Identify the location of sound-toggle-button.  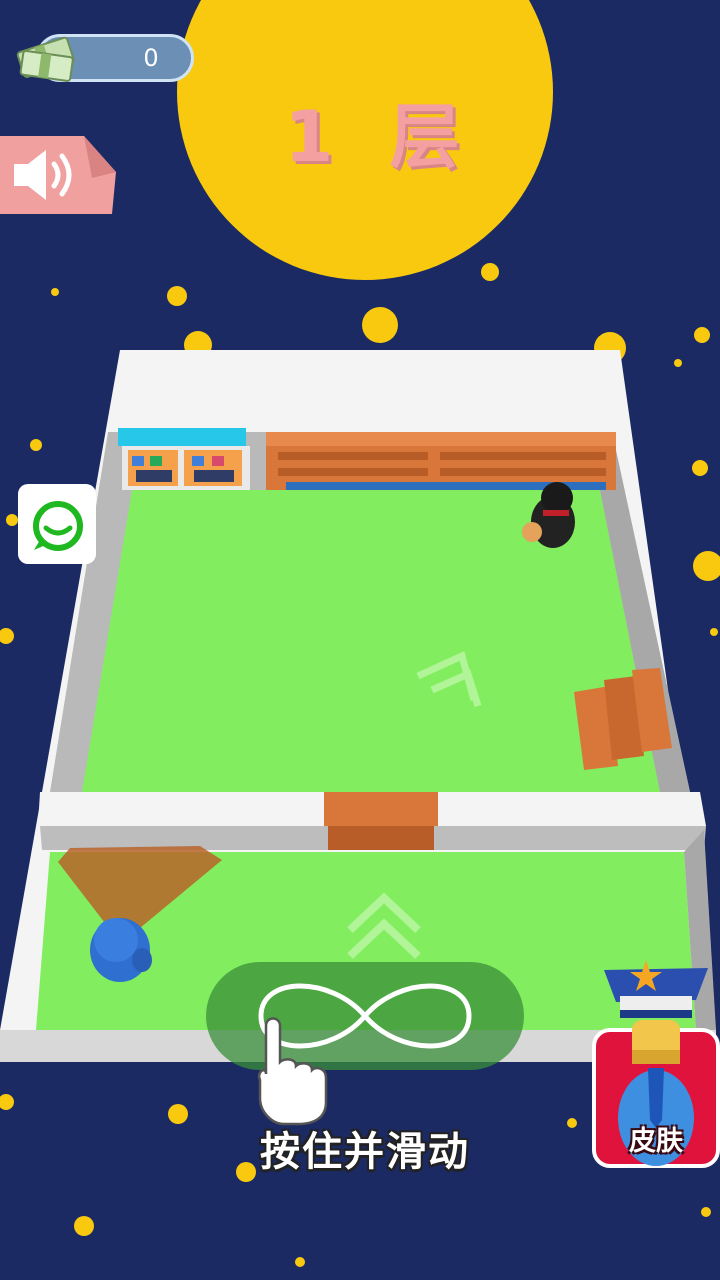
(58, 176).